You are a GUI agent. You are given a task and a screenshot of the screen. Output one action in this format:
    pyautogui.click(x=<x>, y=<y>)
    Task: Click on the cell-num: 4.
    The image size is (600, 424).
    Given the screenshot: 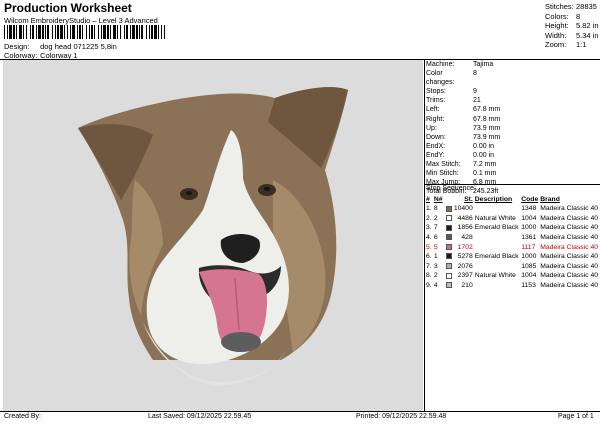 What is the action you would take?
    pyautogui.click(x=429, y=238)
    